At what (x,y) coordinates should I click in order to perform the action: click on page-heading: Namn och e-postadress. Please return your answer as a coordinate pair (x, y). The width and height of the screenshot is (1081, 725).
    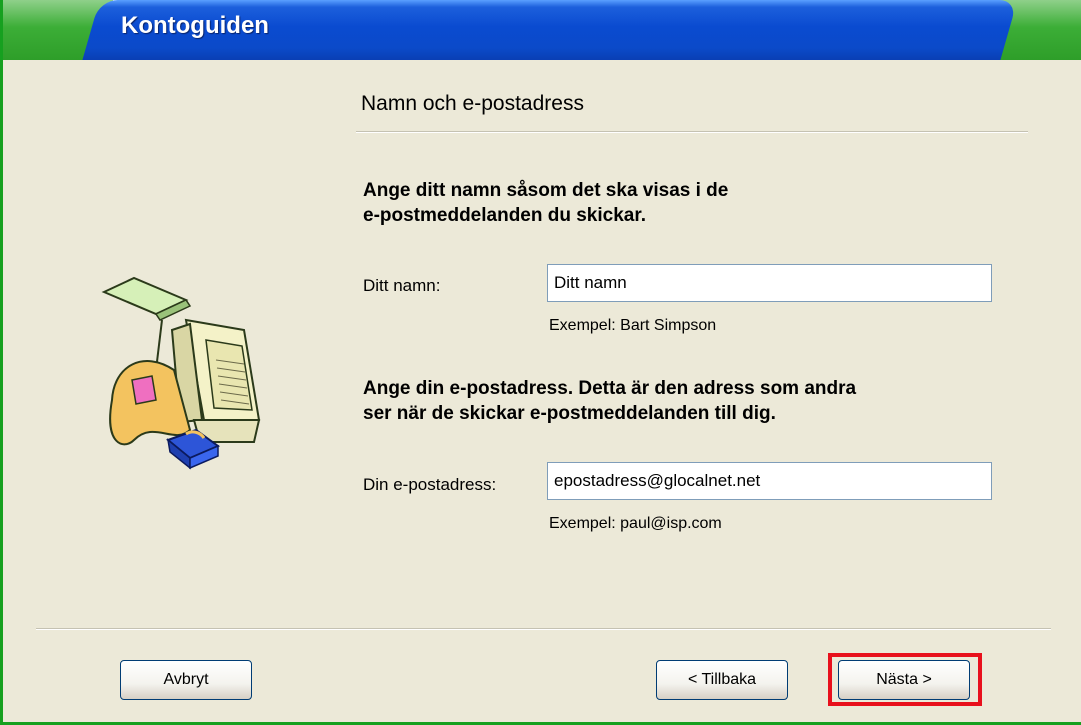
    Looking at the image, I should click on (472, 103).